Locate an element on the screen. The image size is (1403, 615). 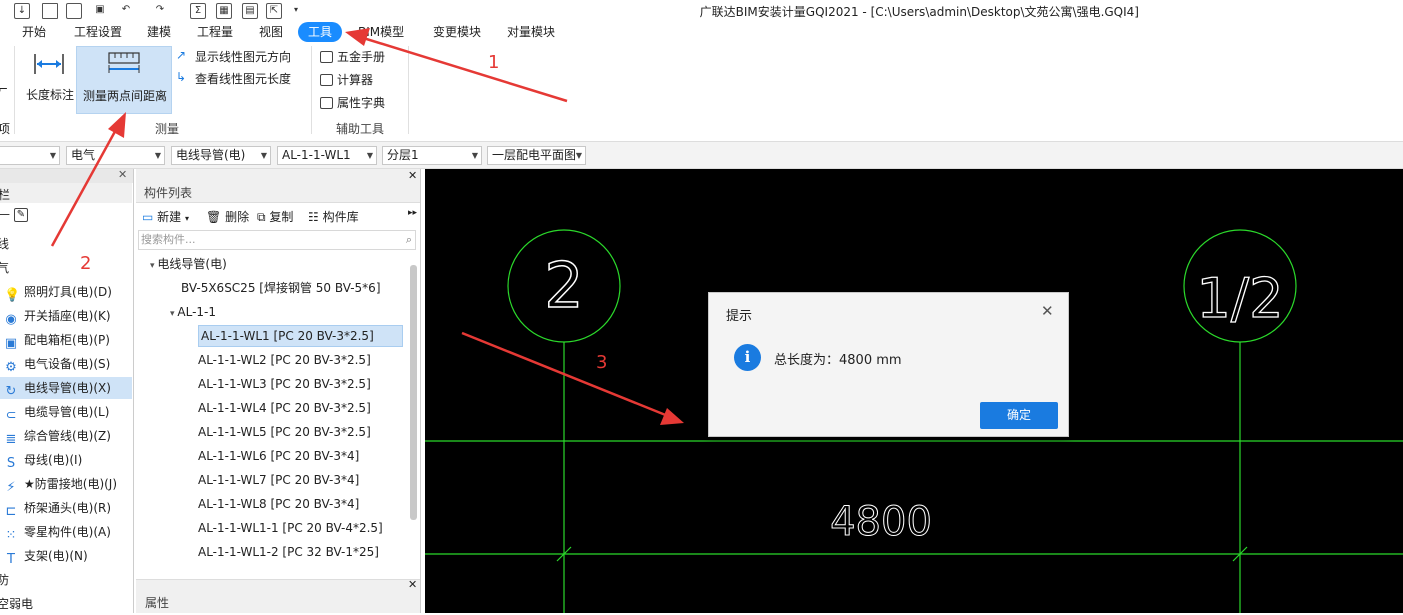
view-length-button: ↳ 查看线性图元长度 is located at coordinates (241, 79).